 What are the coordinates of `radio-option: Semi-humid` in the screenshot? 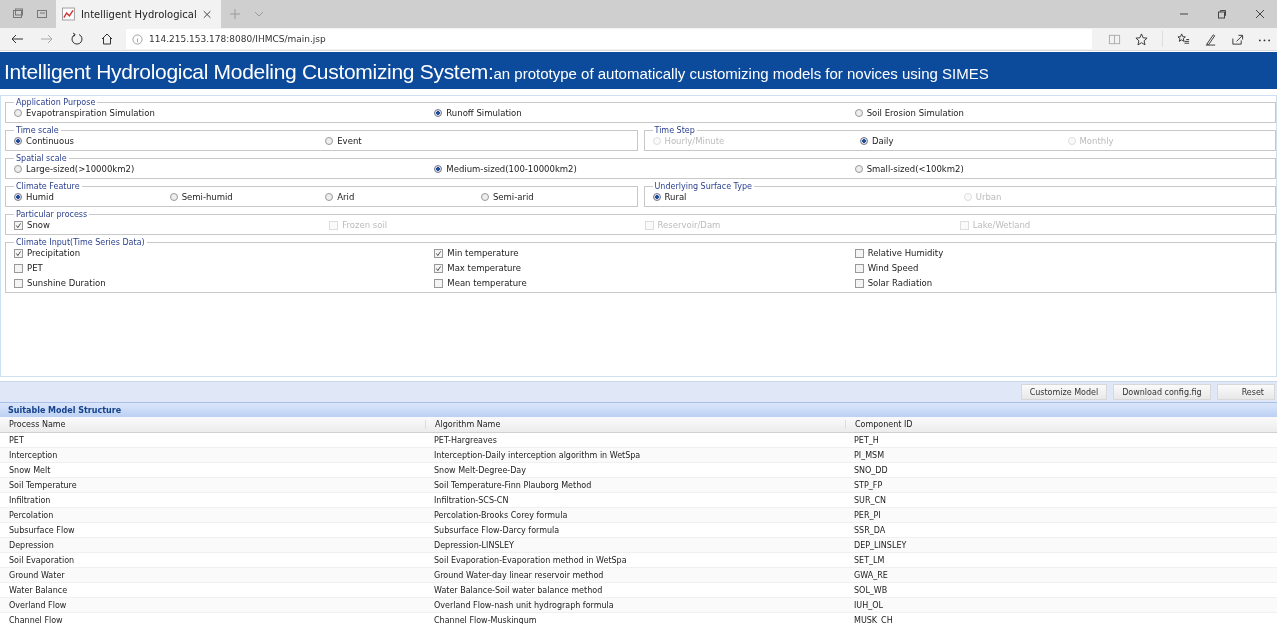 It's located at (247, 197).